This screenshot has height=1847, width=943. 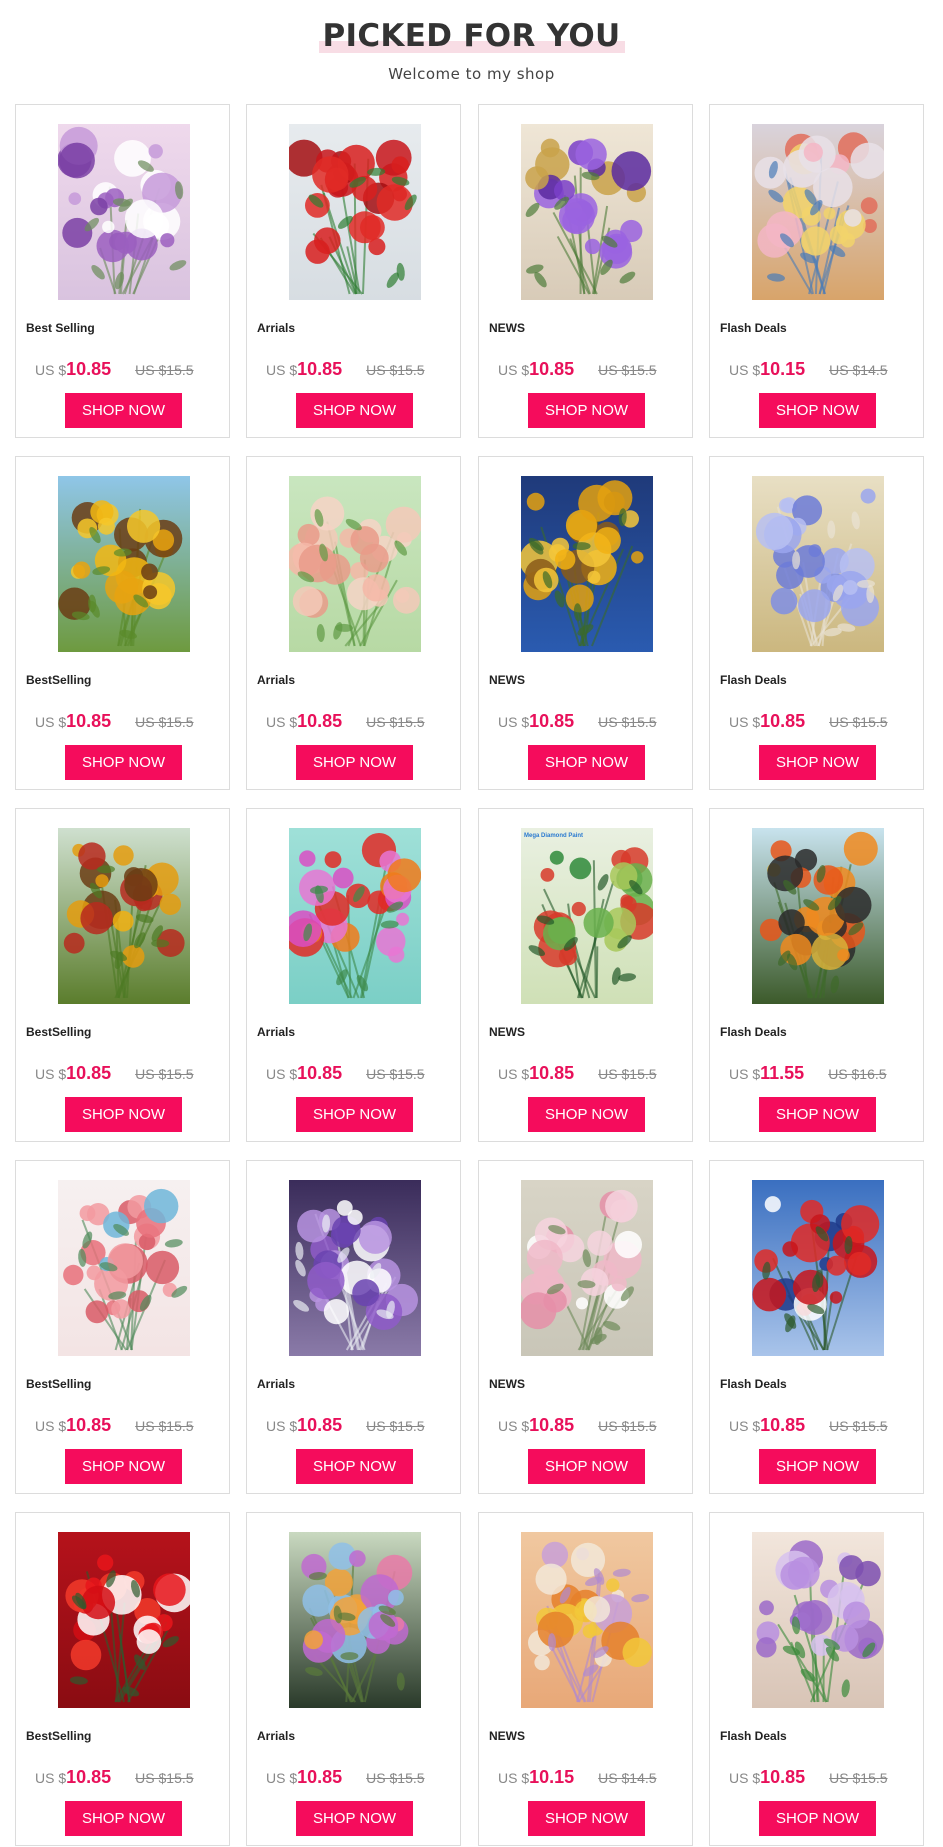 What do you see at coordinates (587, 916) in the screenshot?
I see `product-image: Mega Diamond Paint` at bounding box center [587, 916].